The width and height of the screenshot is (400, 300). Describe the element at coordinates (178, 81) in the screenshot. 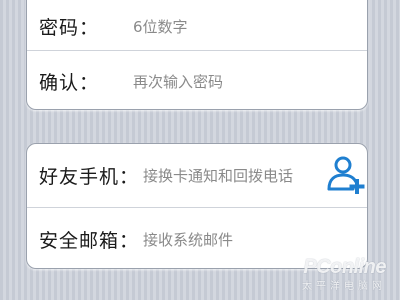

I see `confirm-password-input: 再次输入密码` at that location.